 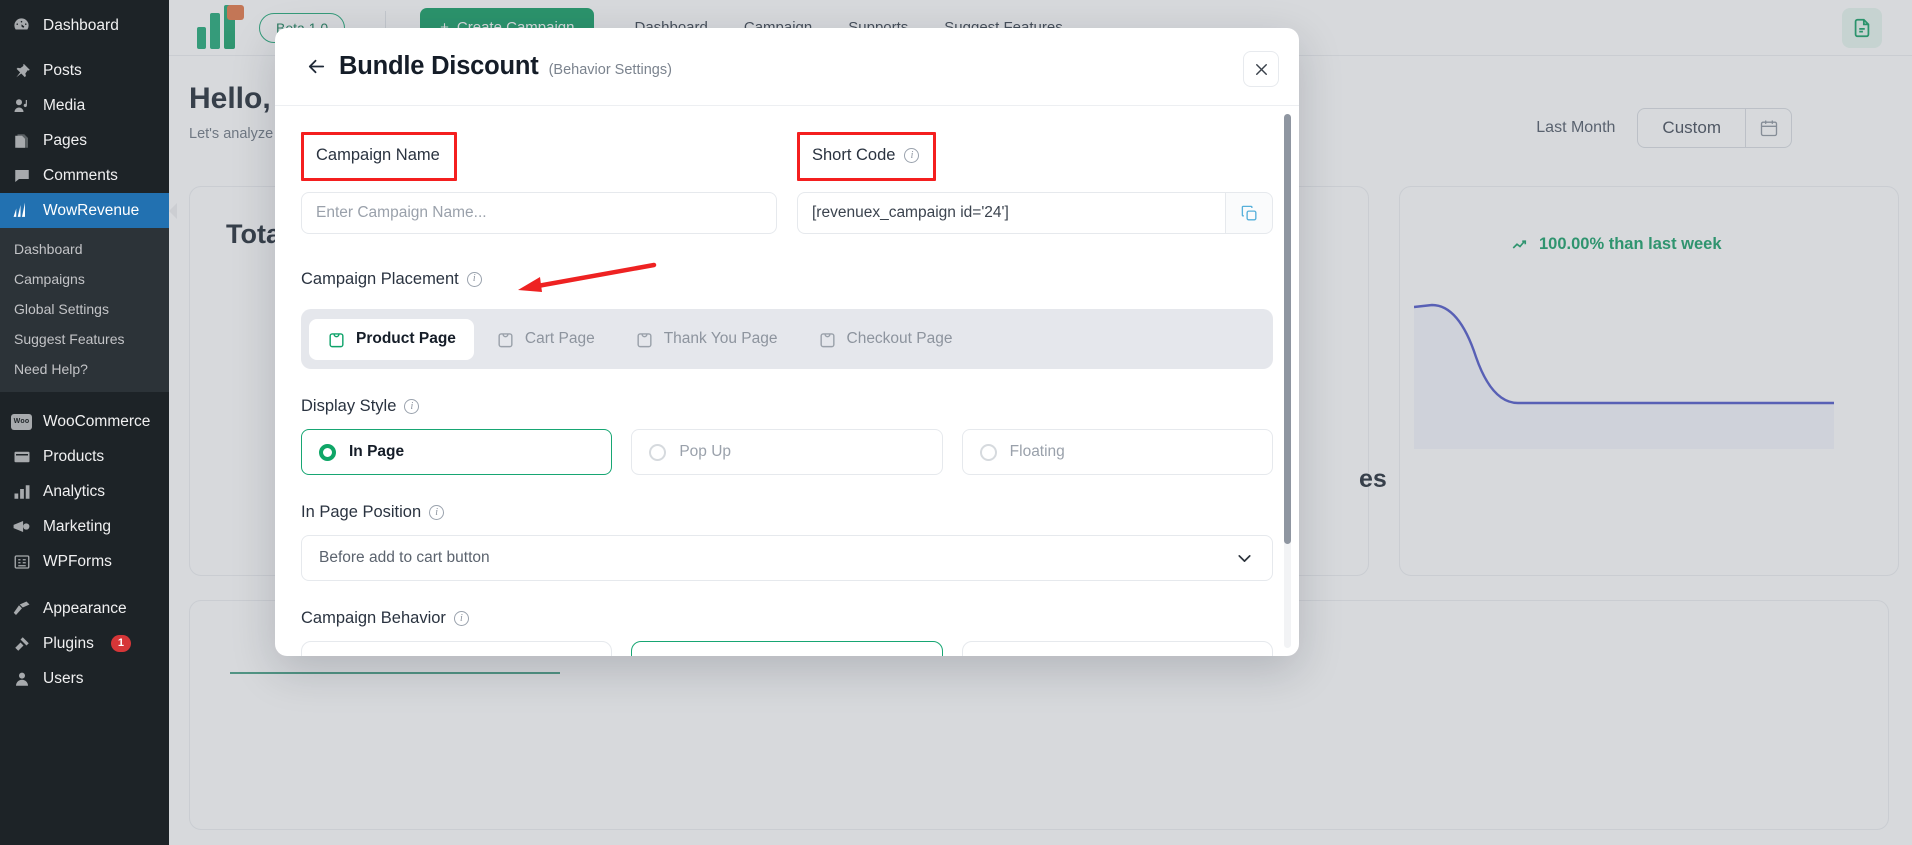 What do you see at coordinates (84, 421) in the screenshot?
I see `sidebar-item-woocommerce: Woo WooCommerce` at bounding box center [84, 421].